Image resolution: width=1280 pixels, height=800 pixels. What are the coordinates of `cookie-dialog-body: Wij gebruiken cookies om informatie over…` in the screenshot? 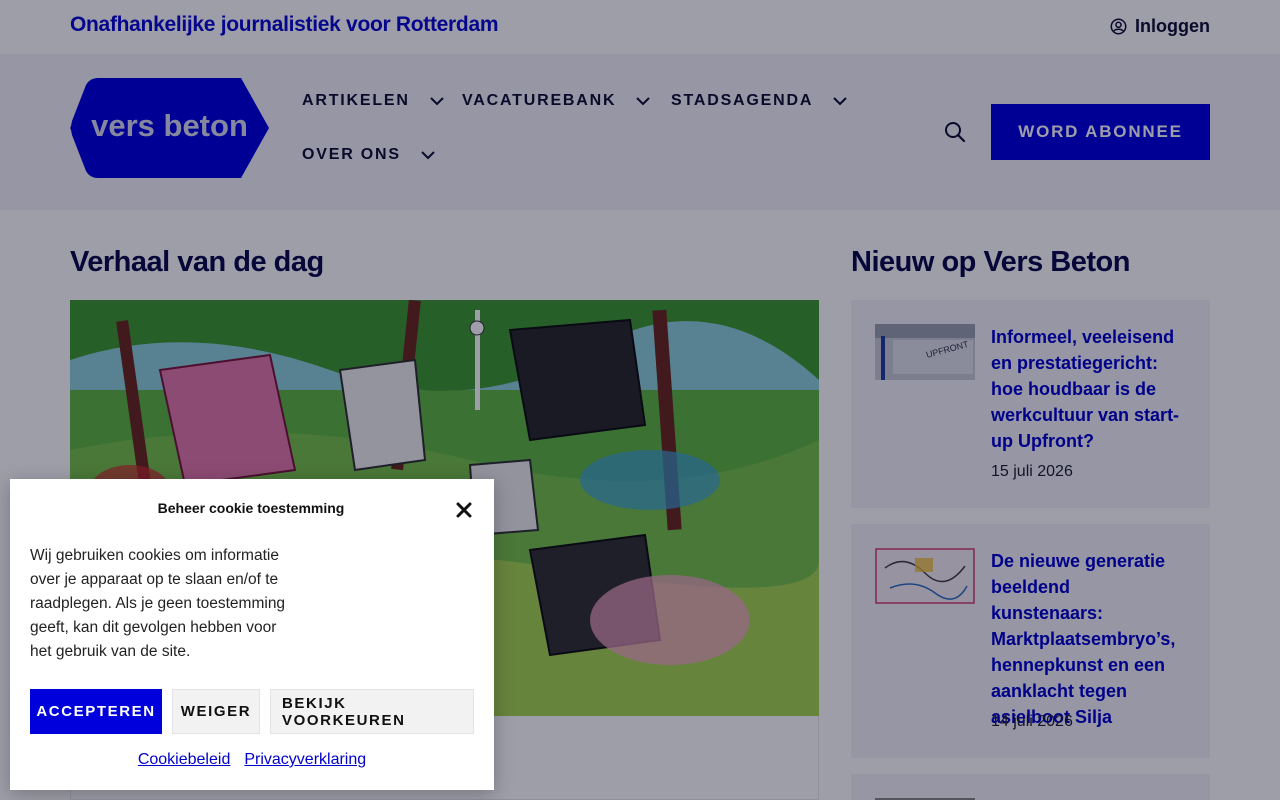 It's located at (158, 603).